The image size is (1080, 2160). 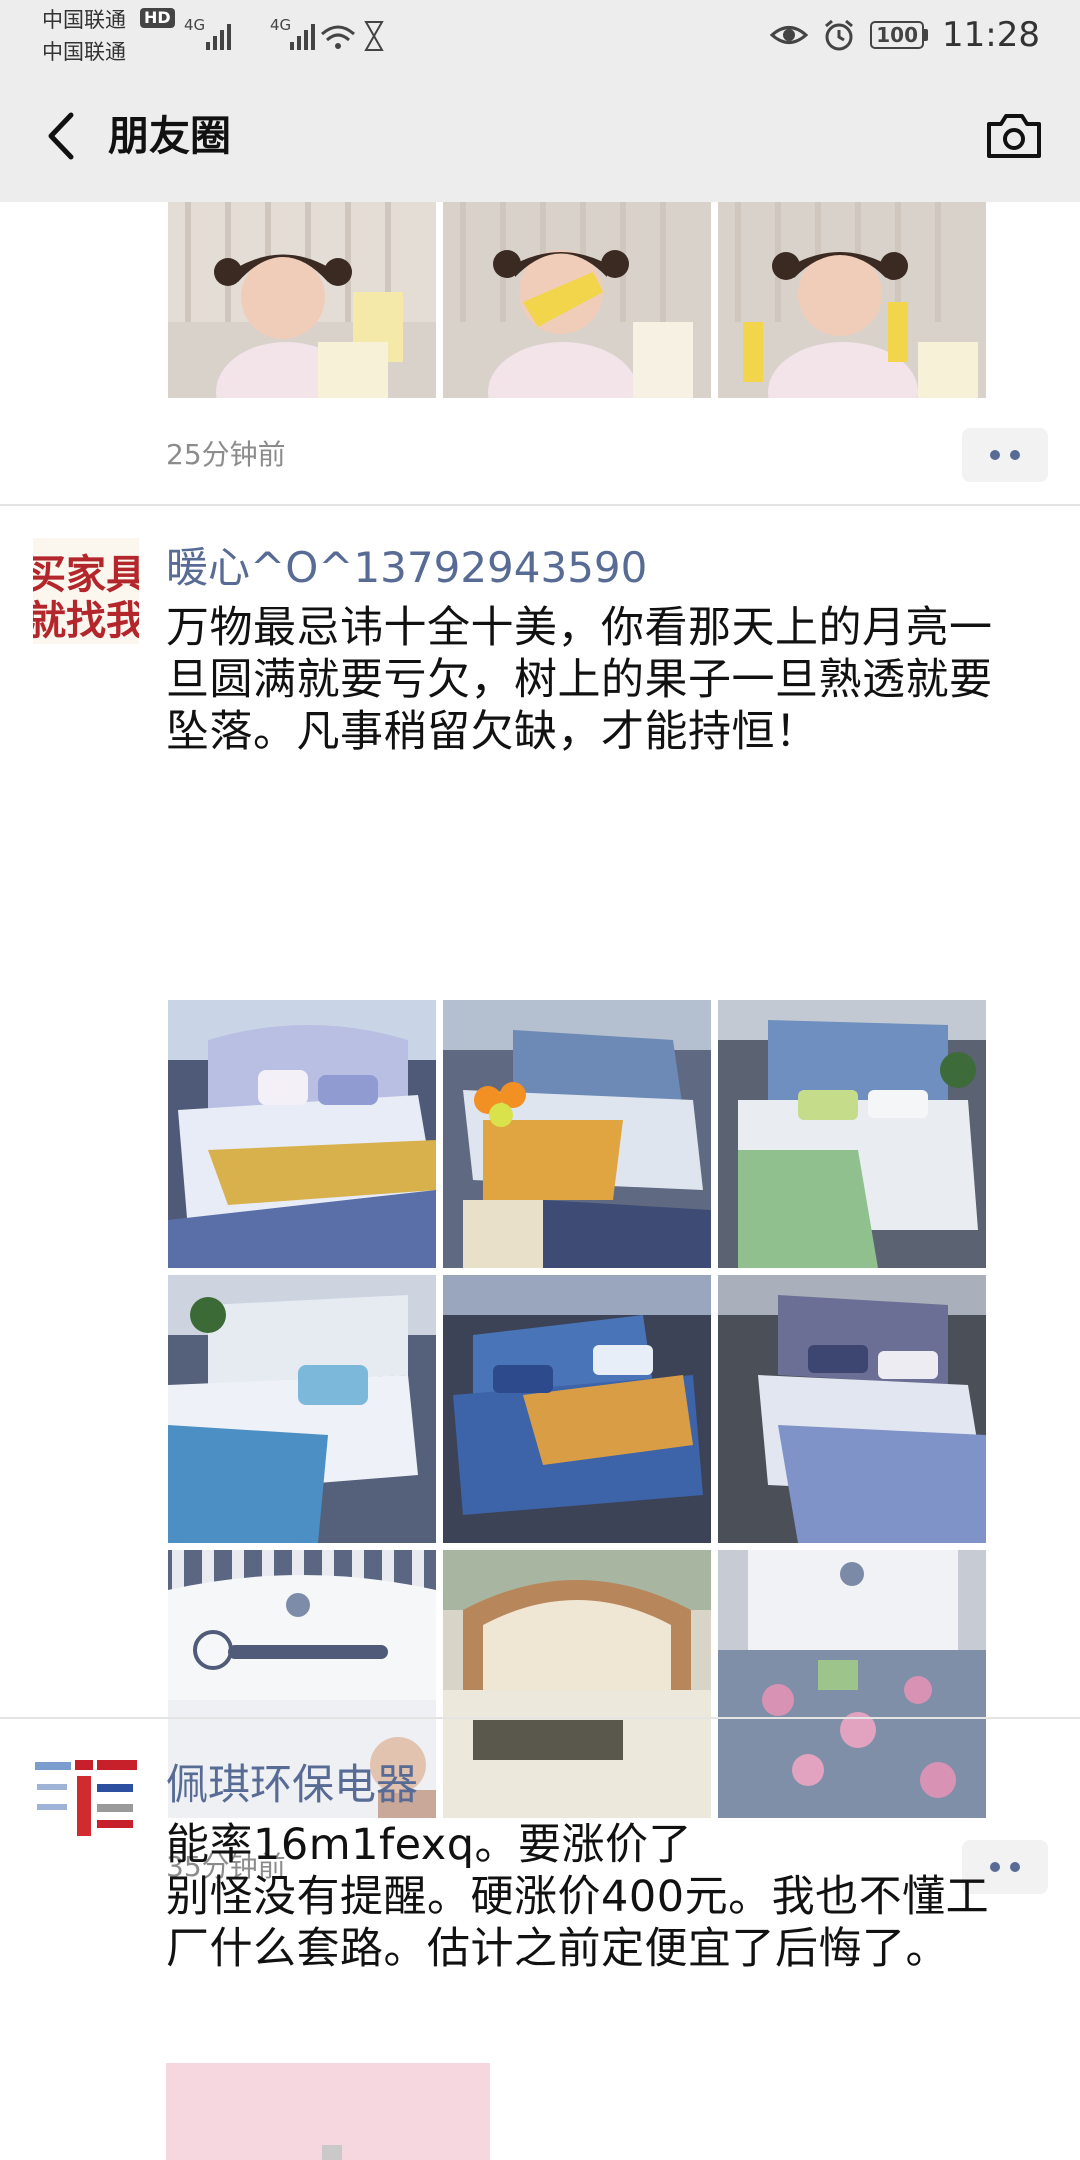 I want to click on carrier-label-2: 中国联通, so click(x=84, y=52).